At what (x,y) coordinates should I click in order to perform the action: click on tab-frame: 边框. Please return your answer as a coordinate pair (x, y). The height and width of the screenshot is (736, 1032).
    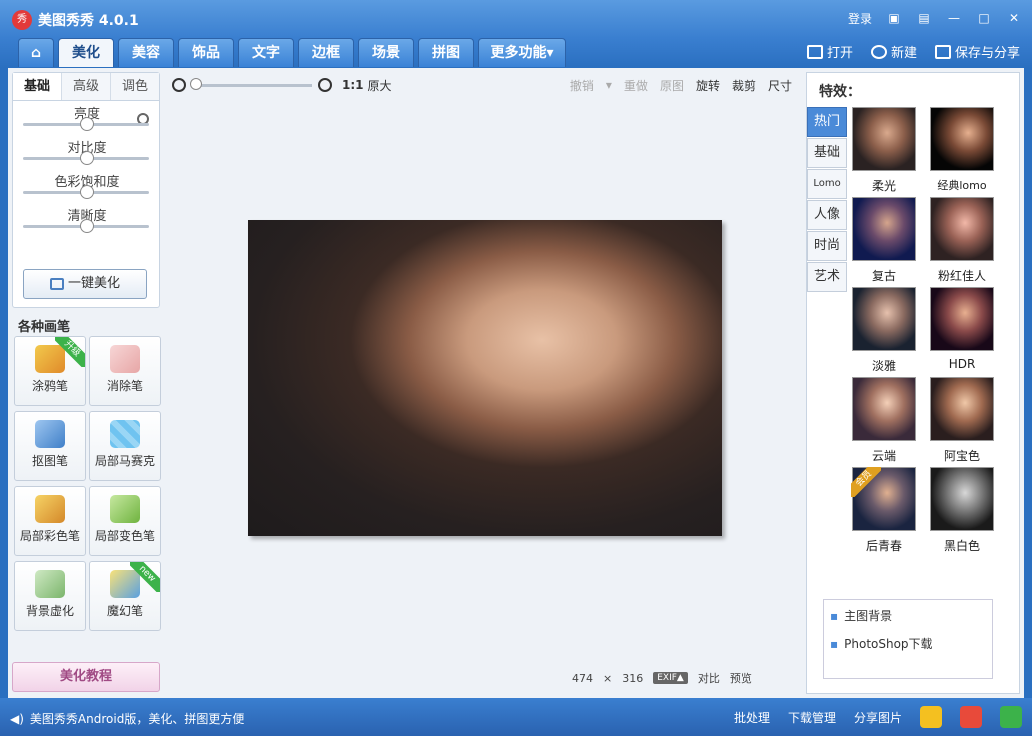
    Looking at the image, I should click on (326, 52).